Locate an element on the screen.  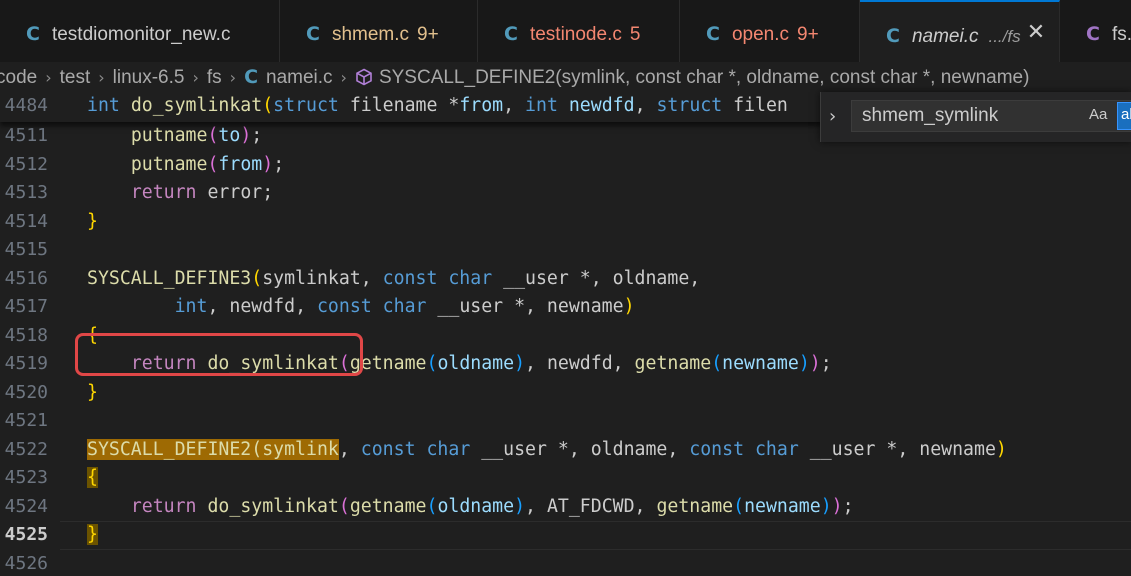
tab-filename: shmem.c is located at coordinates (370, 34).